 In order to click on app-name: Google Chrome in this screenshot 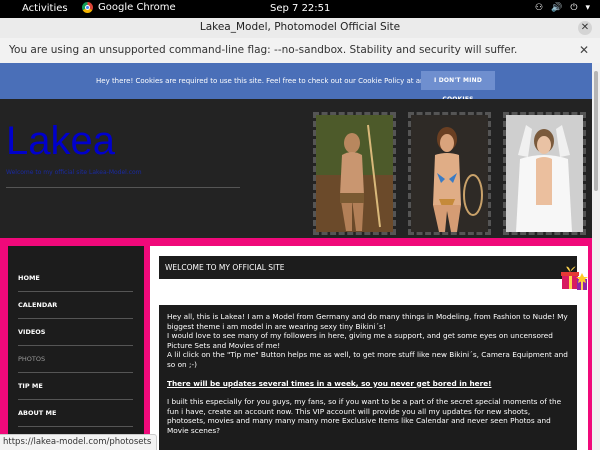, I will do `click(137, 7)`.